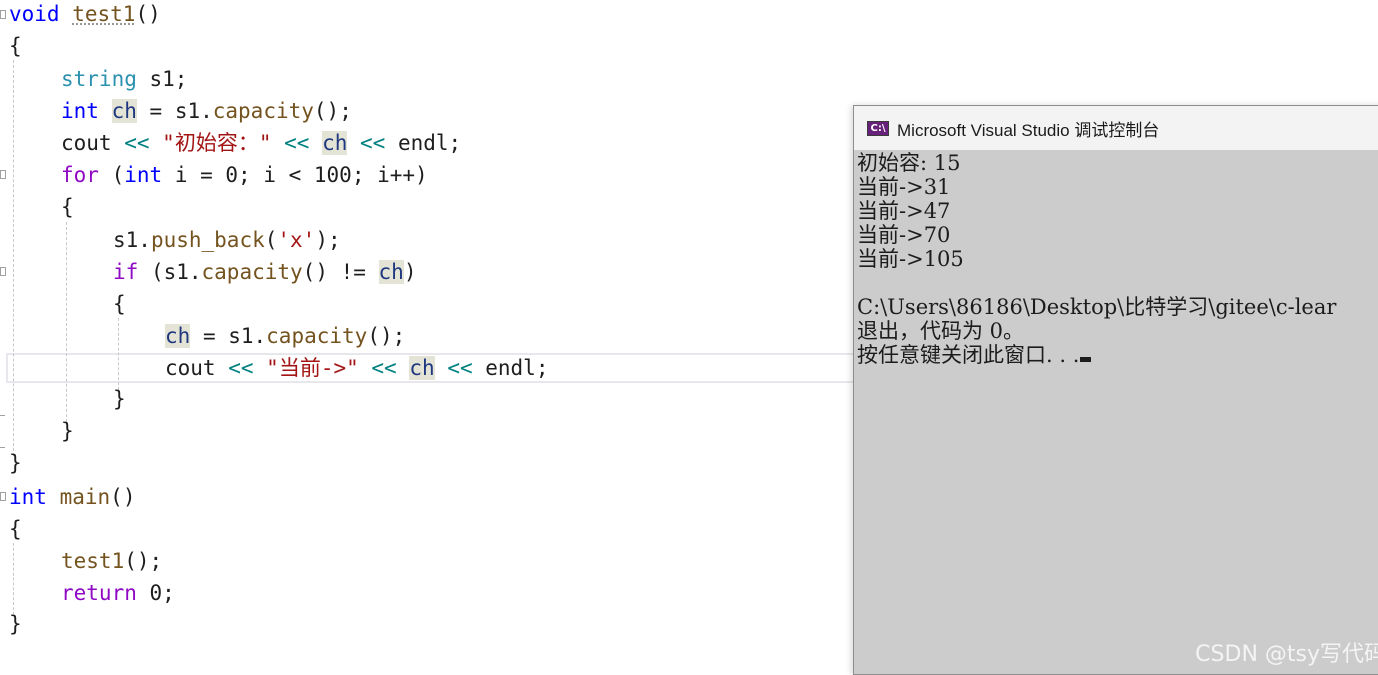 This screenshot has height=675, width=1378. I want to click on code-line-1: void test1(), so click(85, 14).